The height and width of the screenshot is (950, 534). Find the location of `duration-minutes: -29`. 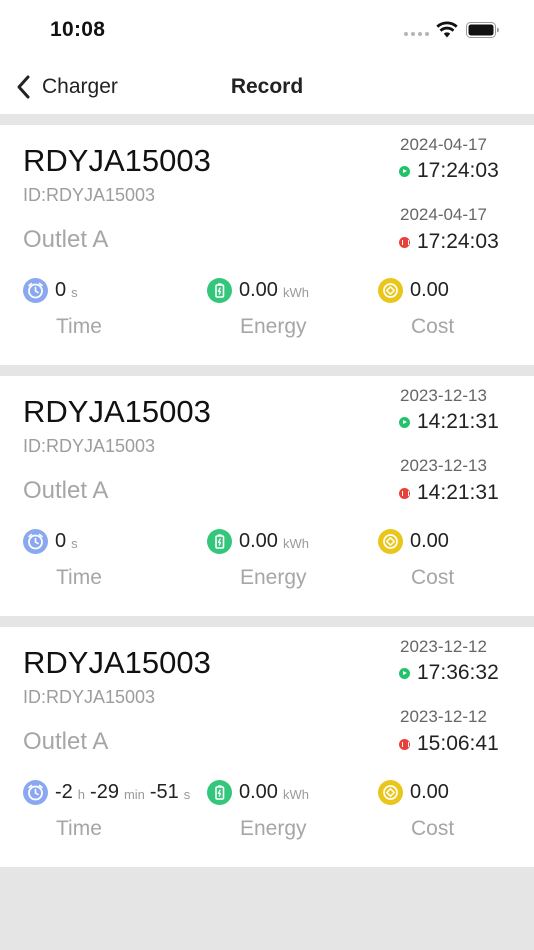

duration-minutes: -29 is located at coordinates (104, 791).